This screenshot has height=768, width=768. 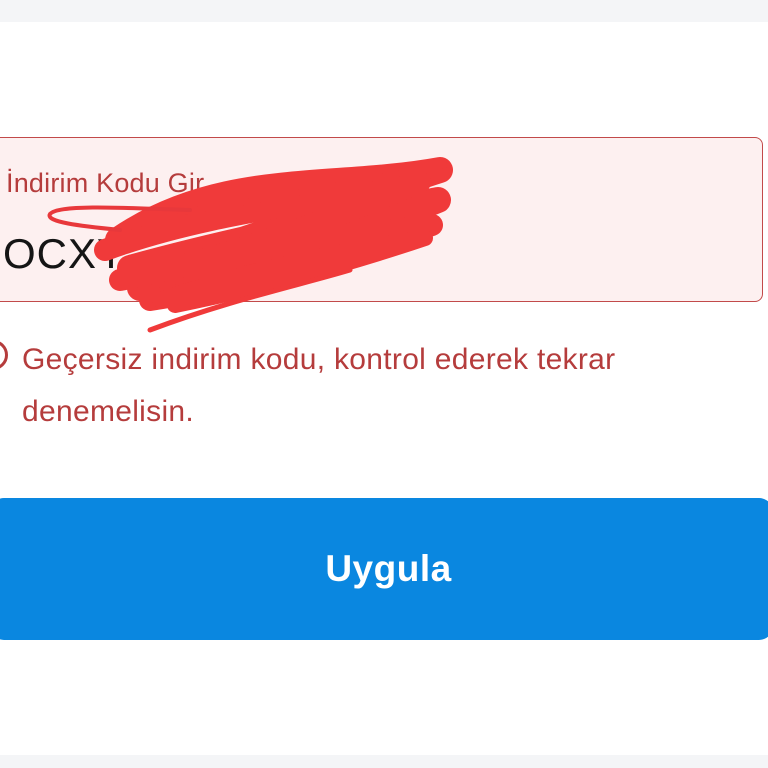 What do you see at coordinates (384, 761) in the screenshot?
I see `bottom-bar` at bounding box center [384, 761].